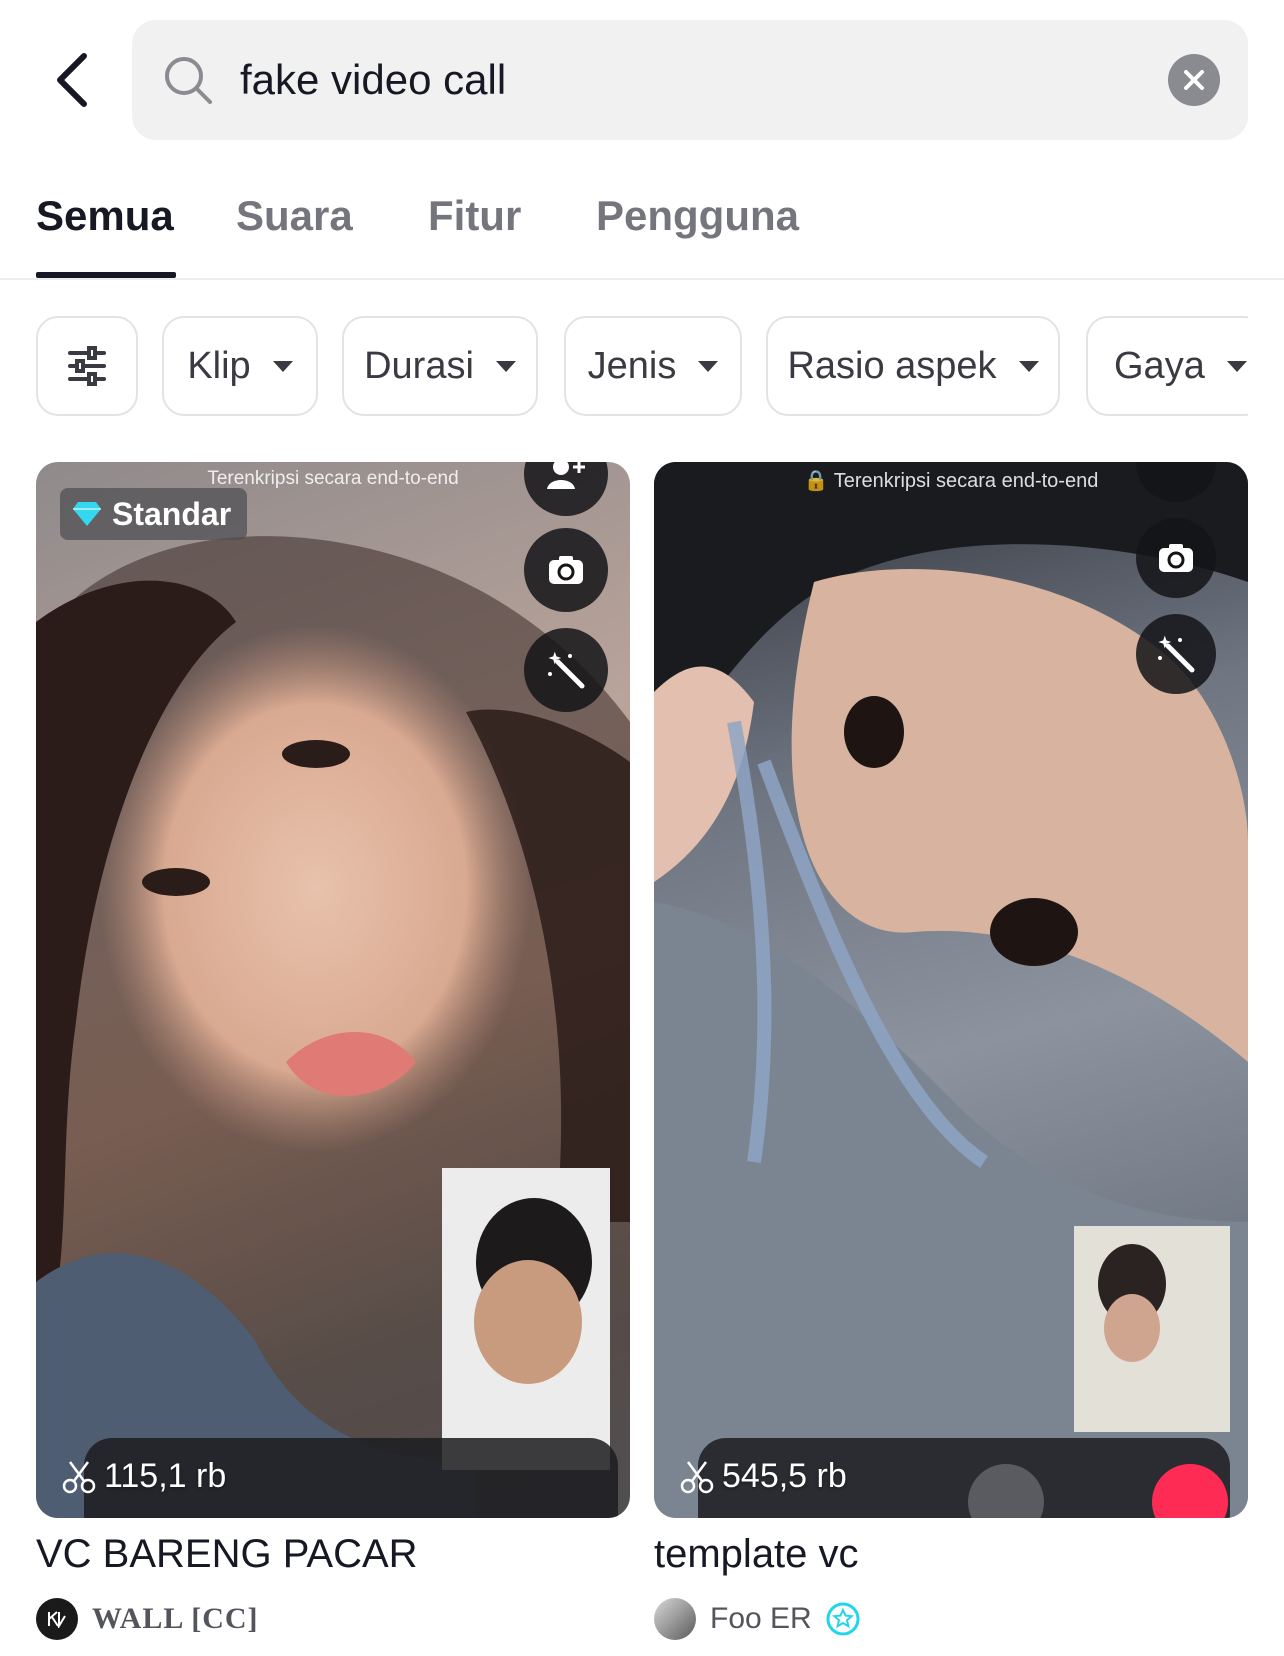 Image resolution: width=1284 pixels, height=1656 pixels. Describe the element at coordinates (219, 365) in the screenshot. I see `filter-chip-label: Klip` at that location.